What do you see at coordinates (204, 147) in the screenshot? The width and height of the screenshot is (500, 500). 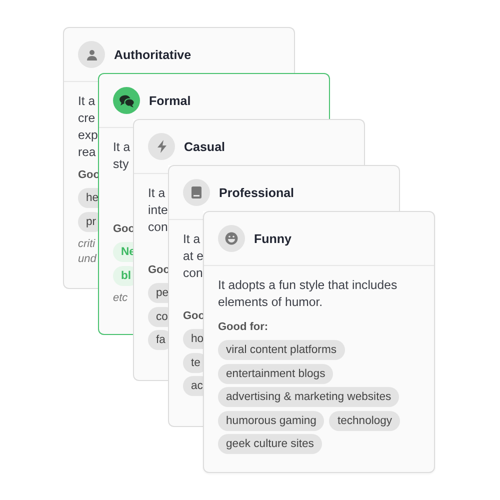 I see `card-title: Casual` at bounding box center [204, 147].